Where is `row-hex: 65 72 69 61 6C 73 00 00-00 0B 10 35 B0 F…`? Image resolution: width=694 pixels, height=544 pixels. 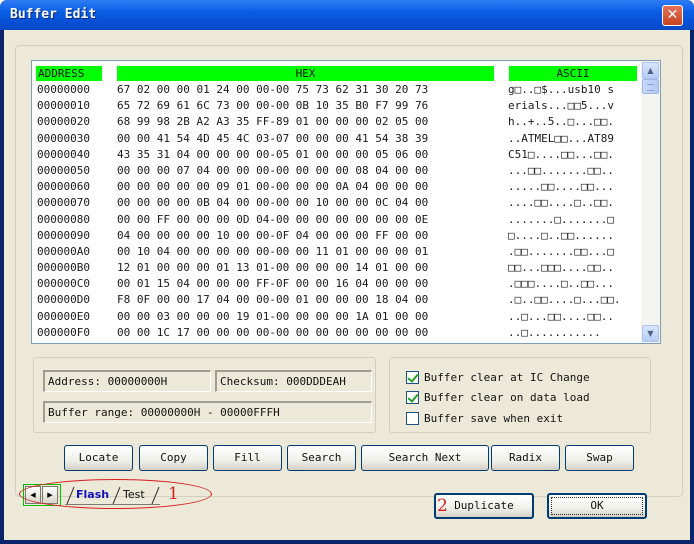 row-hex: 65 72 69 61 6C 73 00 00-00 0B 10 35 B0 F… is located at coordinates (272, 106).